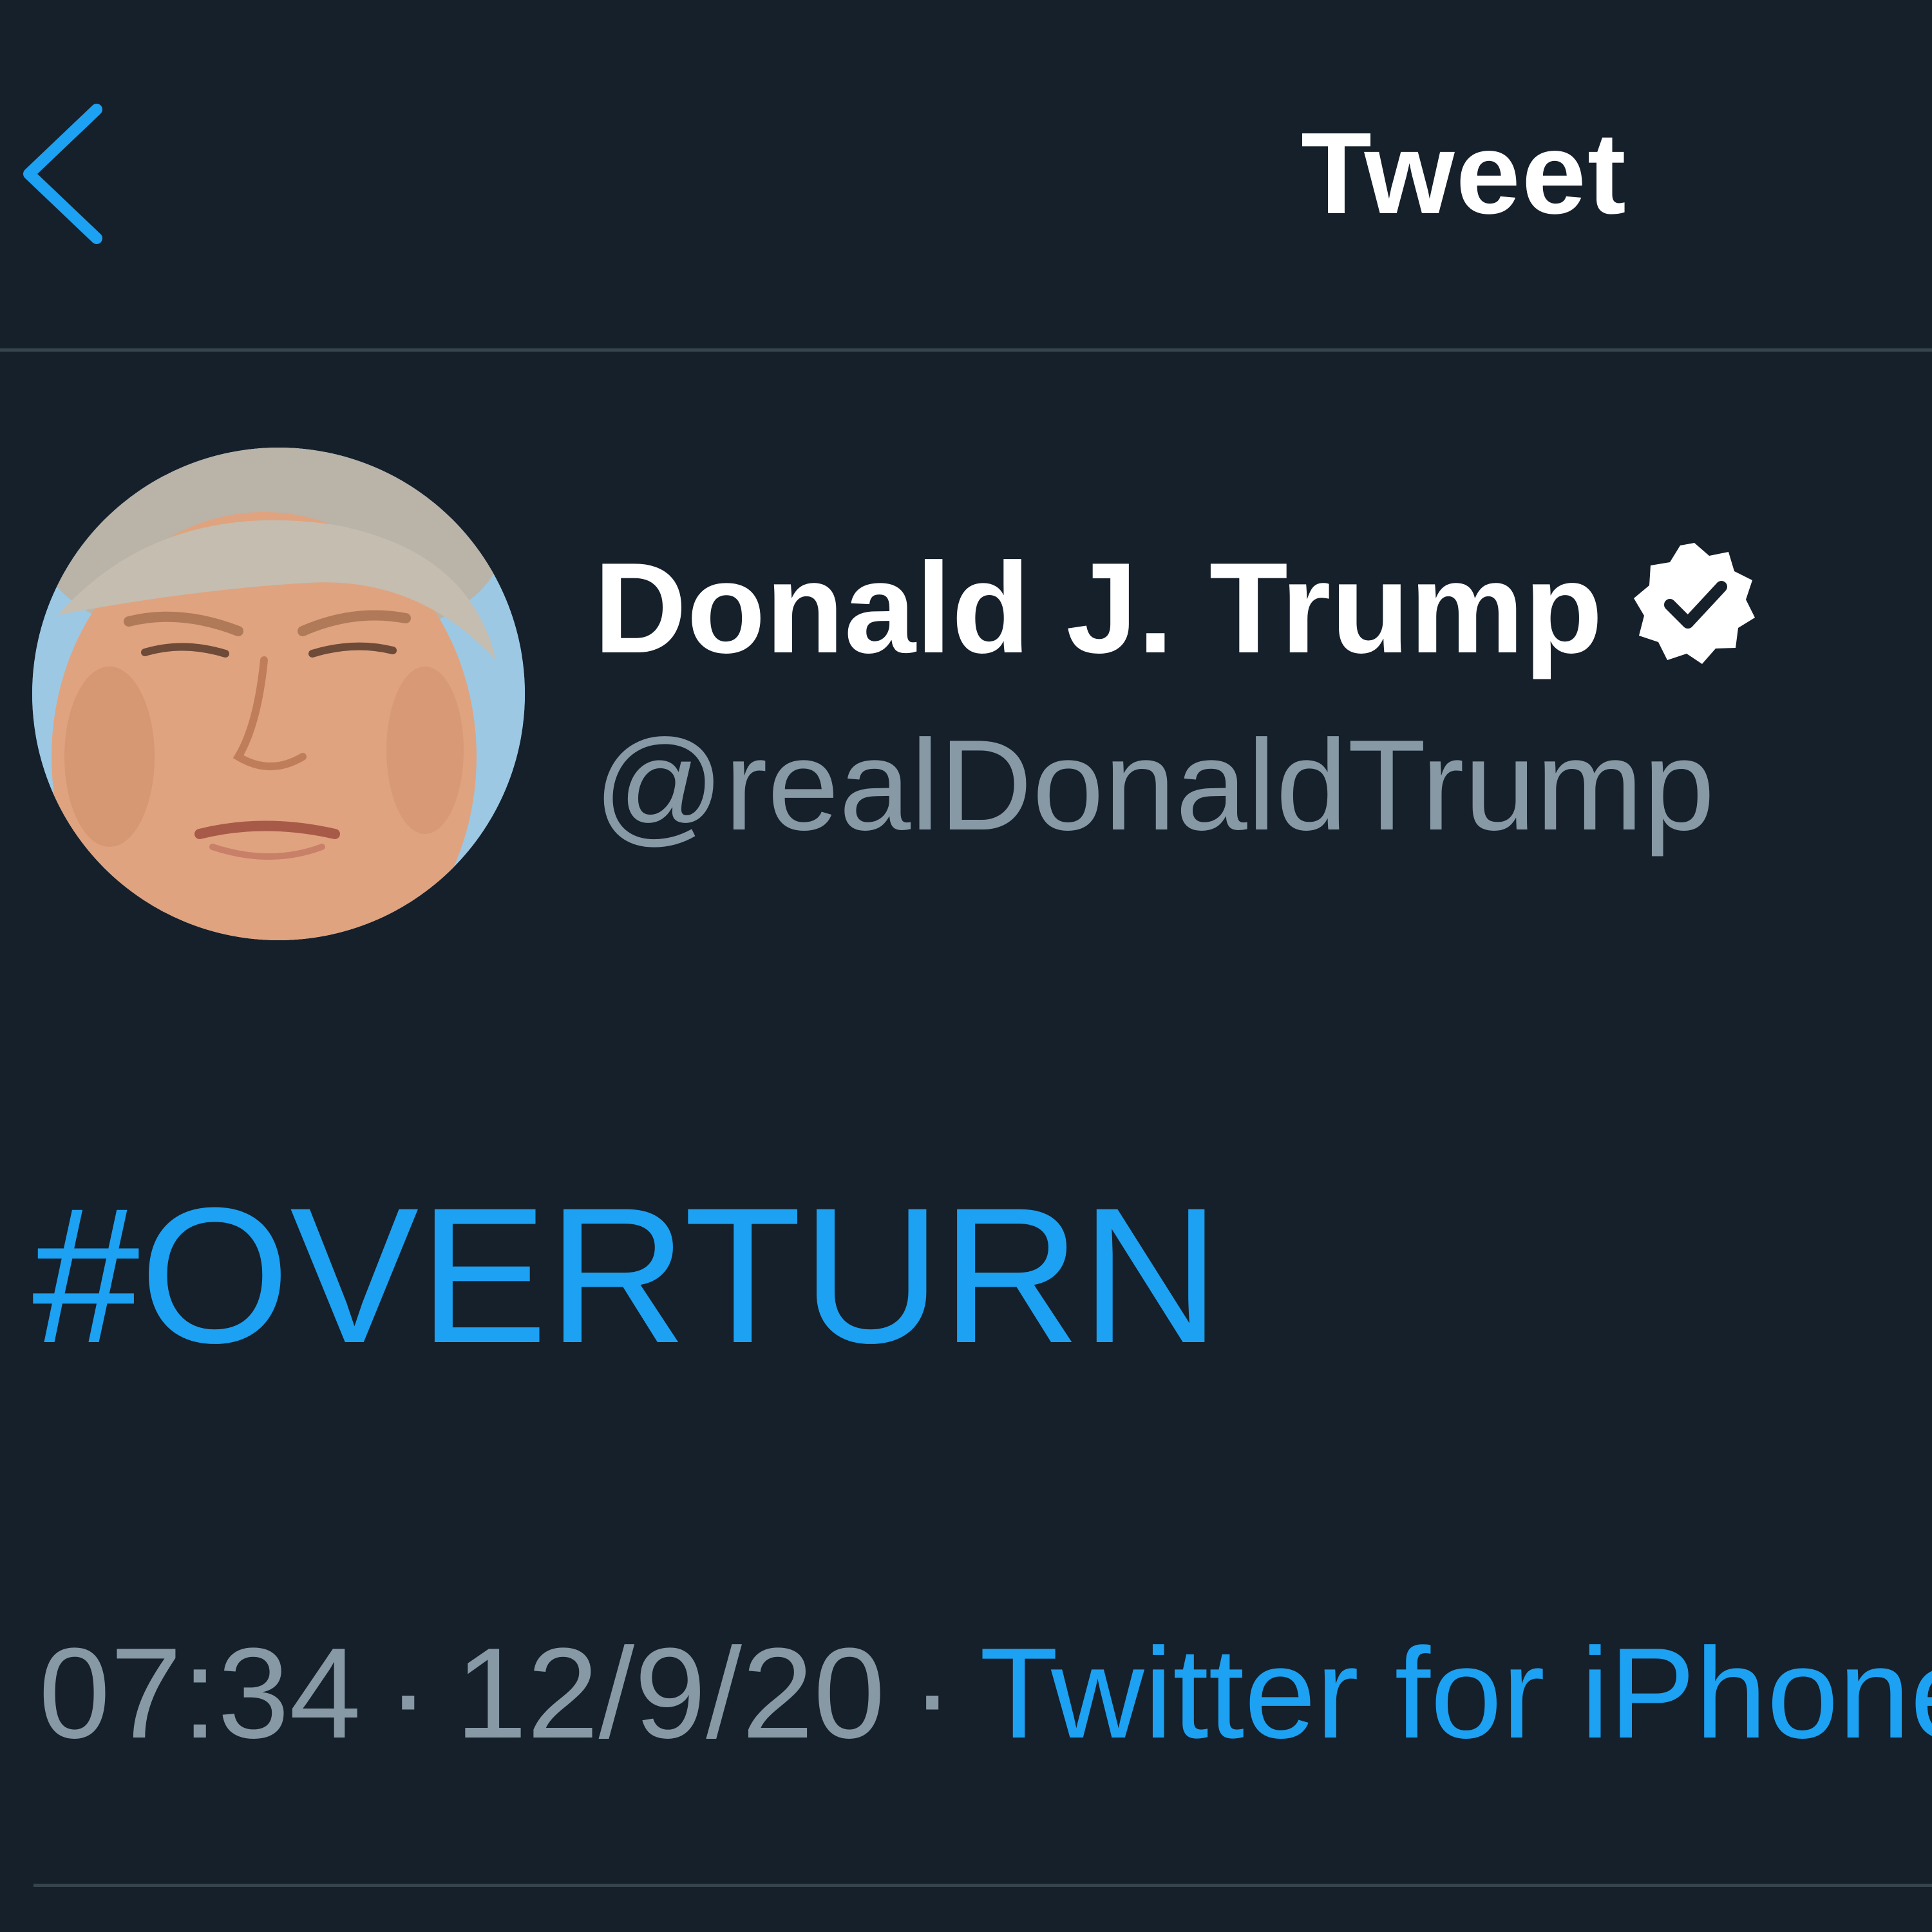 Image resolution: width=1932 pixels, height=1932 pixels. I want to click on user-handle: @realDonaldTrump, so click(1155, 785).